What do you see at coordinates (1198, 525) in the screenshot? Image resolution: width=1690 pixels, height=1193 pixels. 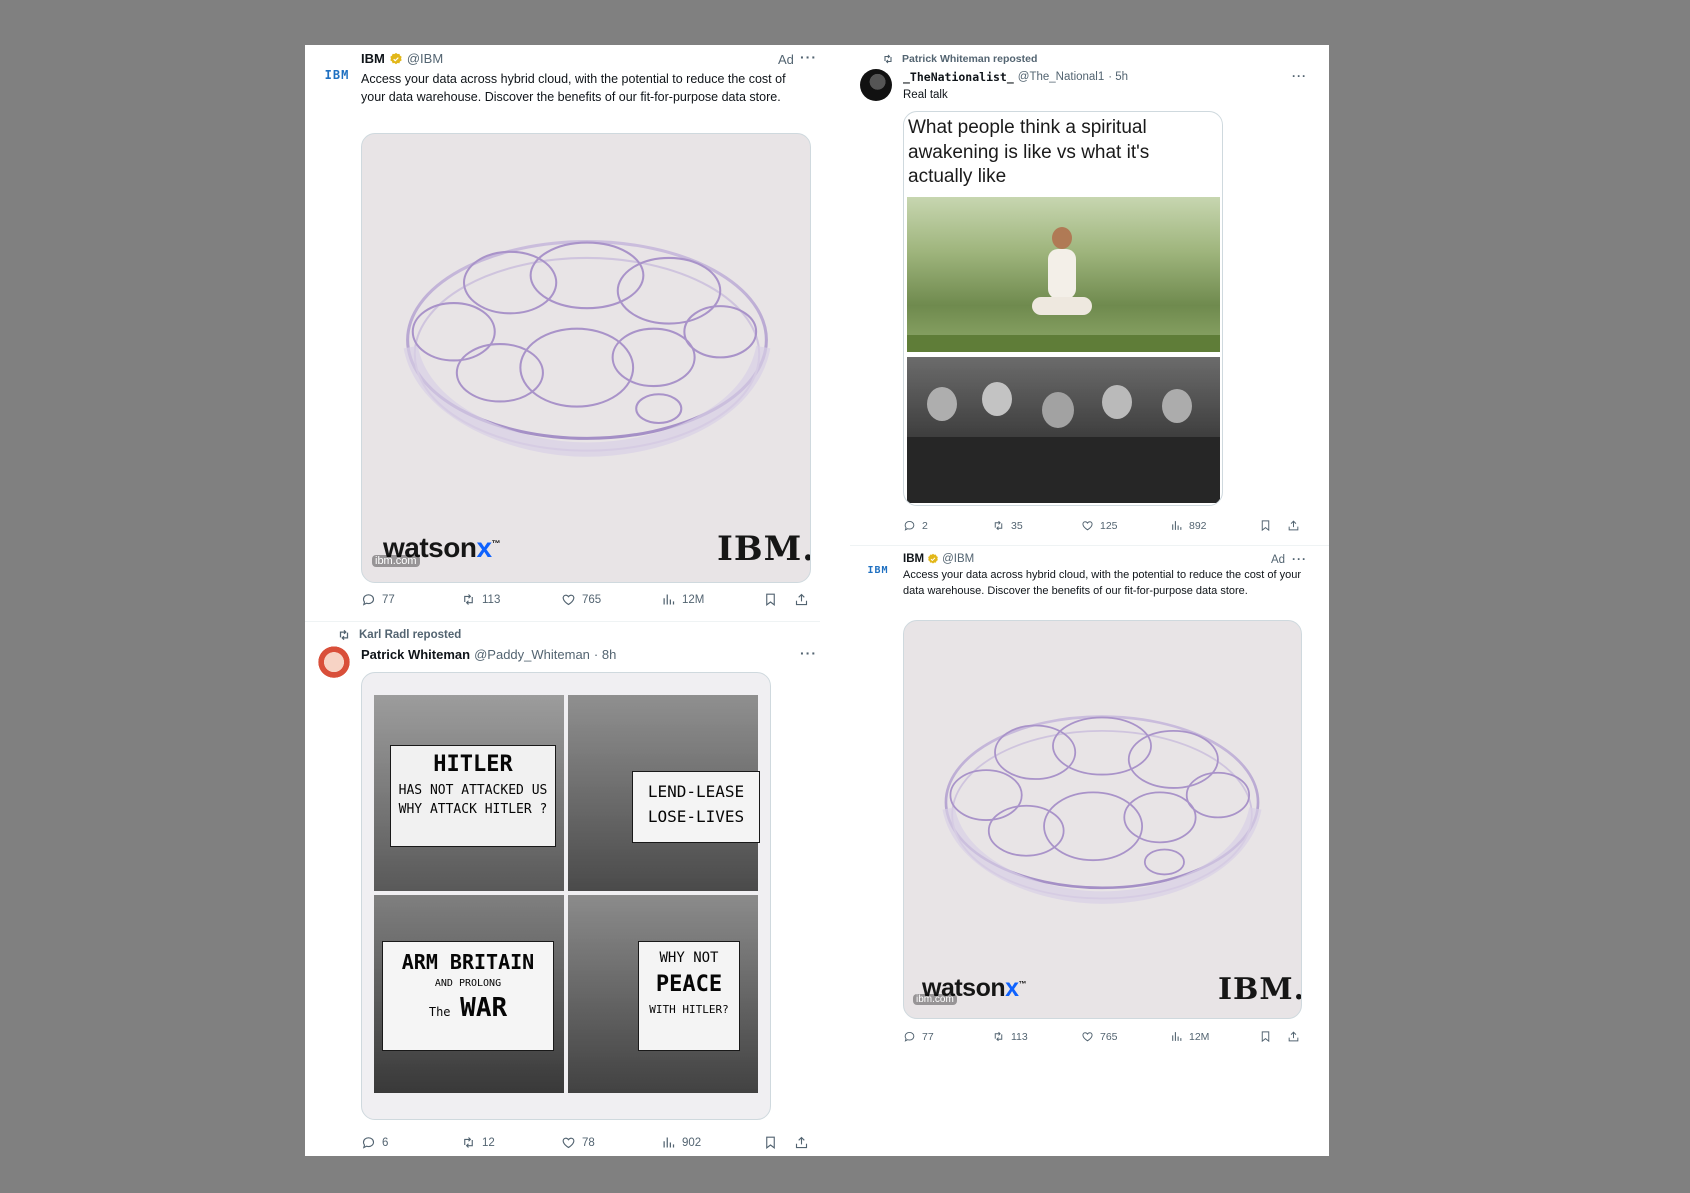 I see `view-count: 892` at bounding box center [1198, 525].